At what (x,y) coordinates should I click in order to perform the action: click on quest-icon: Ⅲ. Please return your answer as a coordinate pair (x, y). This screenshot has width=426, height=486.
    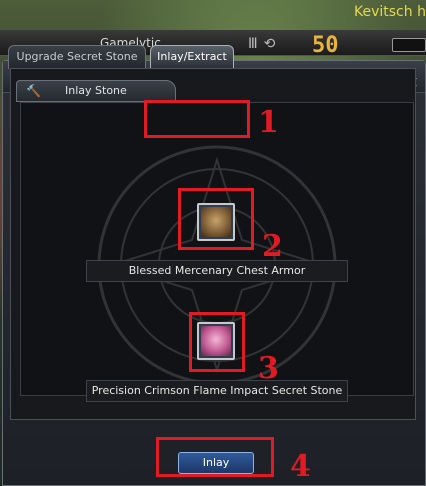
    Looking at the image, I should click on (256, 44).